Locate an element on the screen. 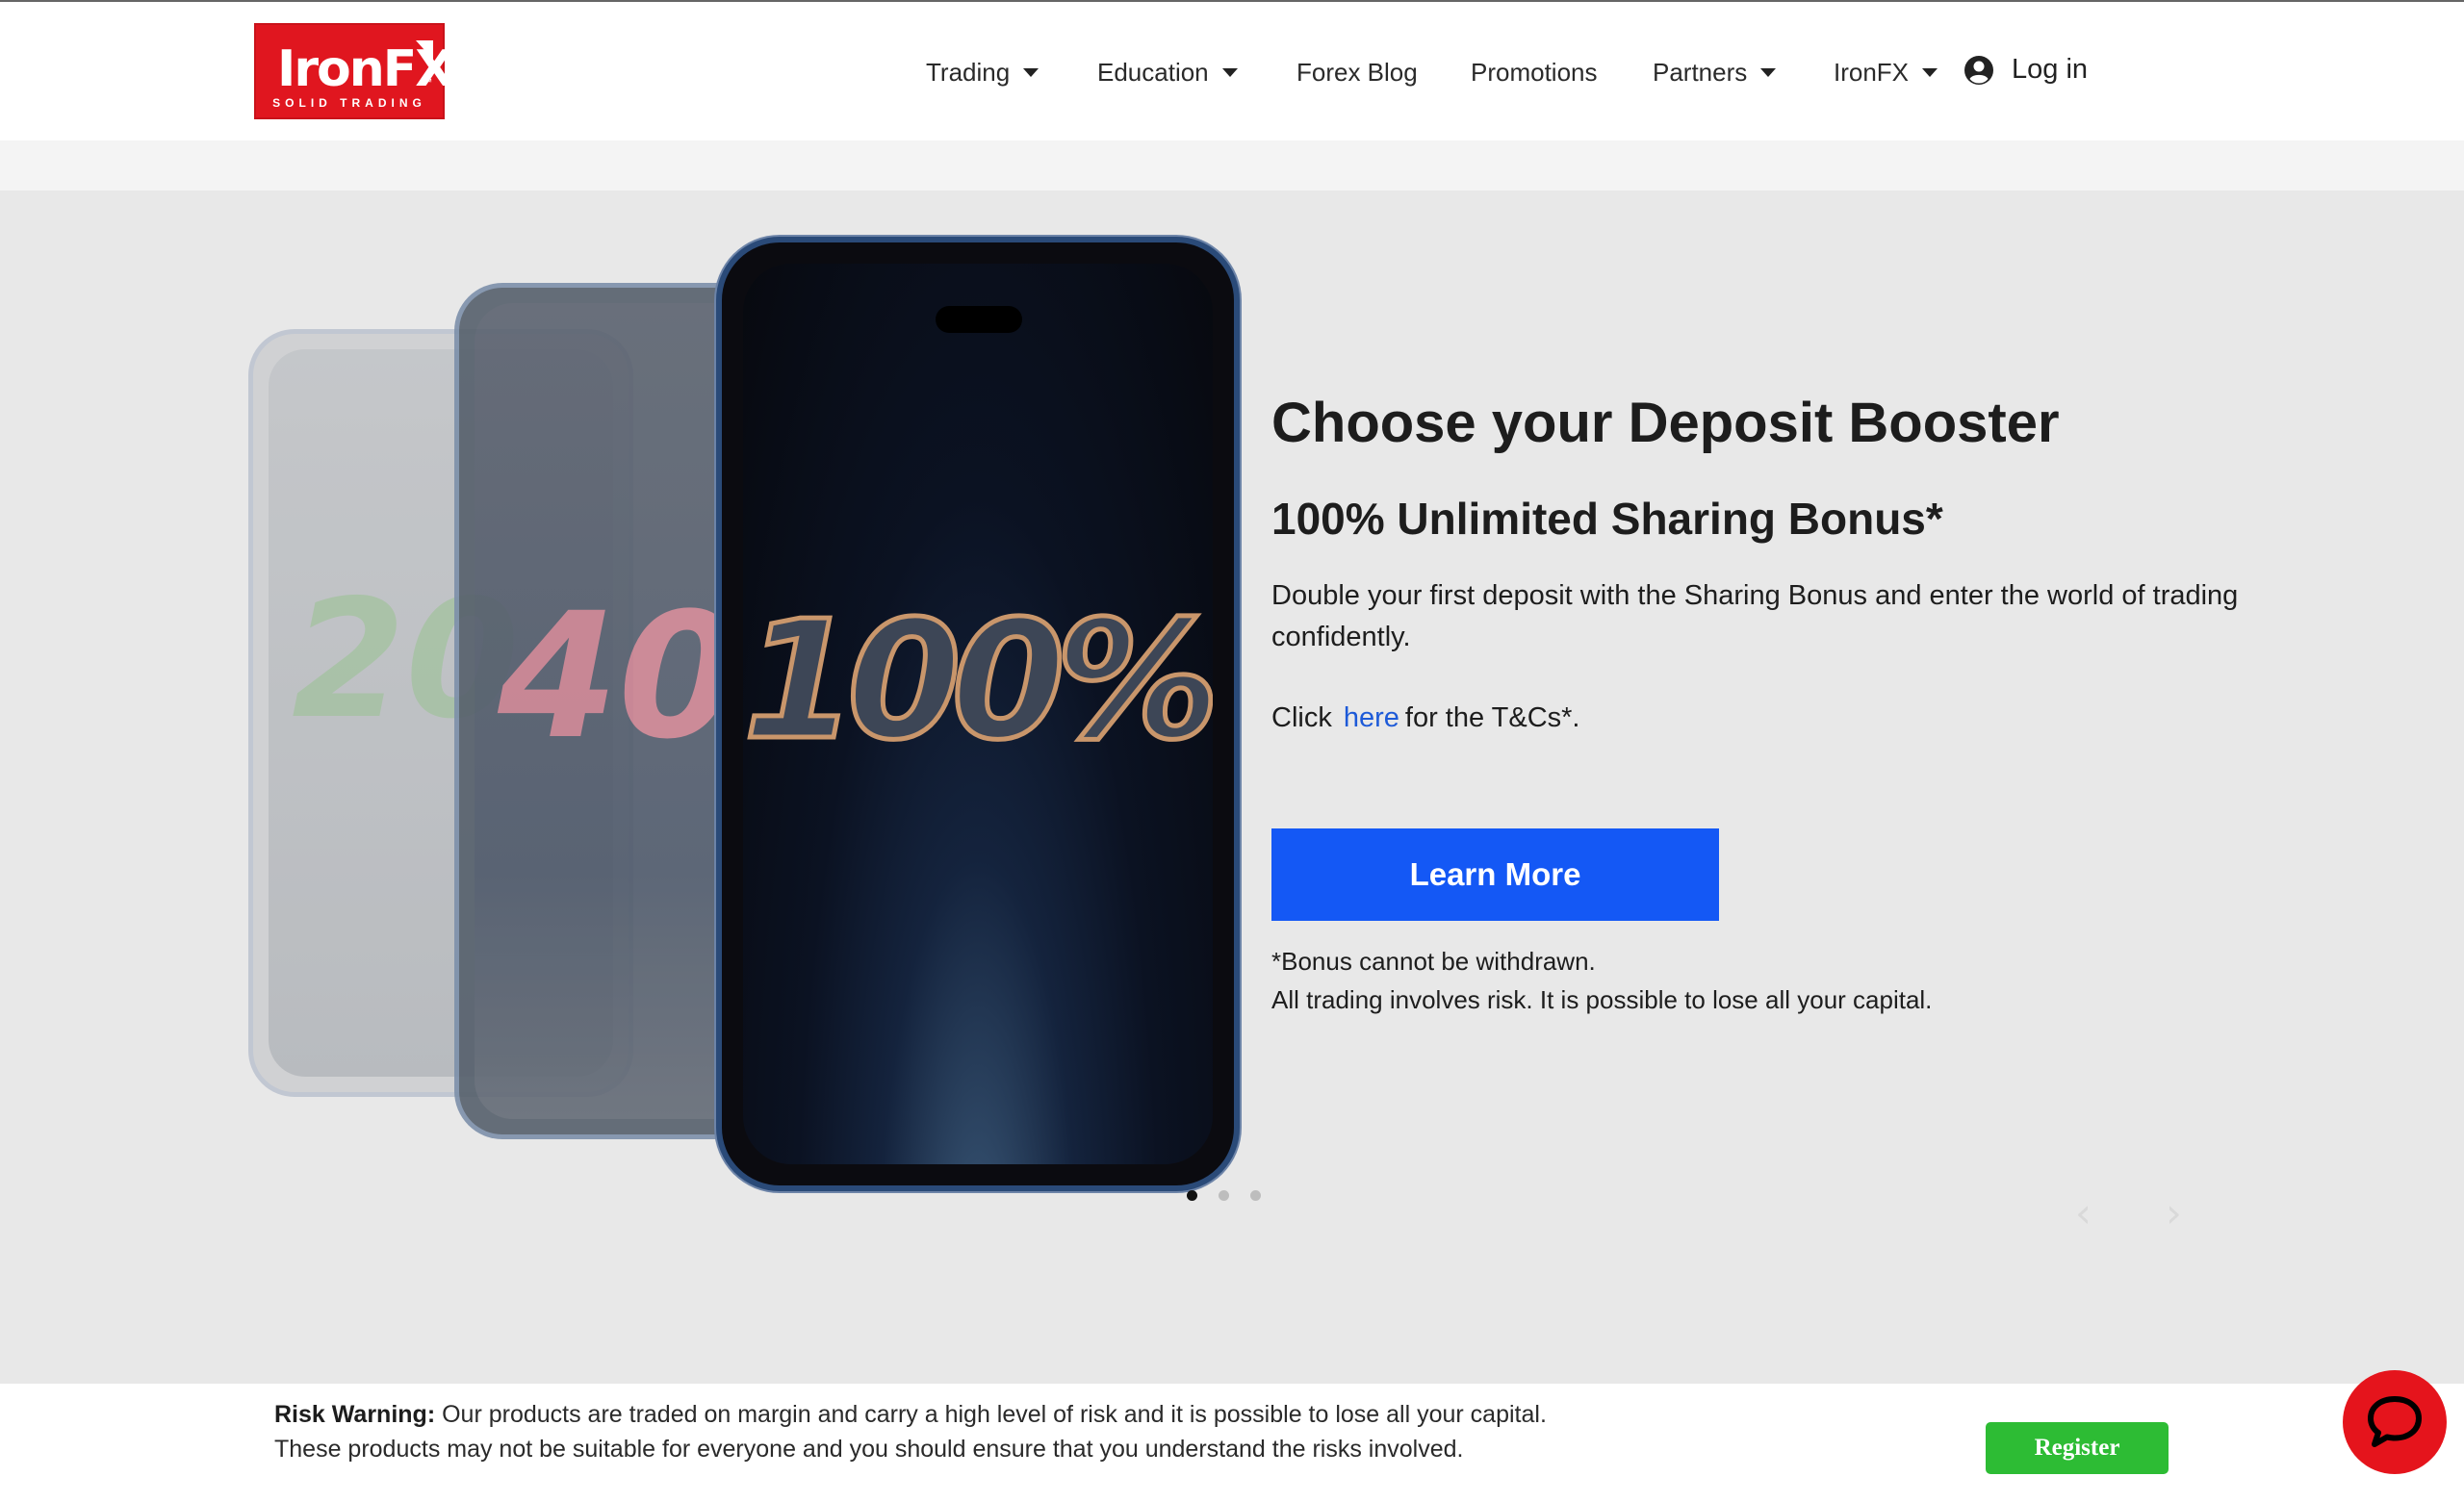  chat-button is located at coordinates (2395, 1422).